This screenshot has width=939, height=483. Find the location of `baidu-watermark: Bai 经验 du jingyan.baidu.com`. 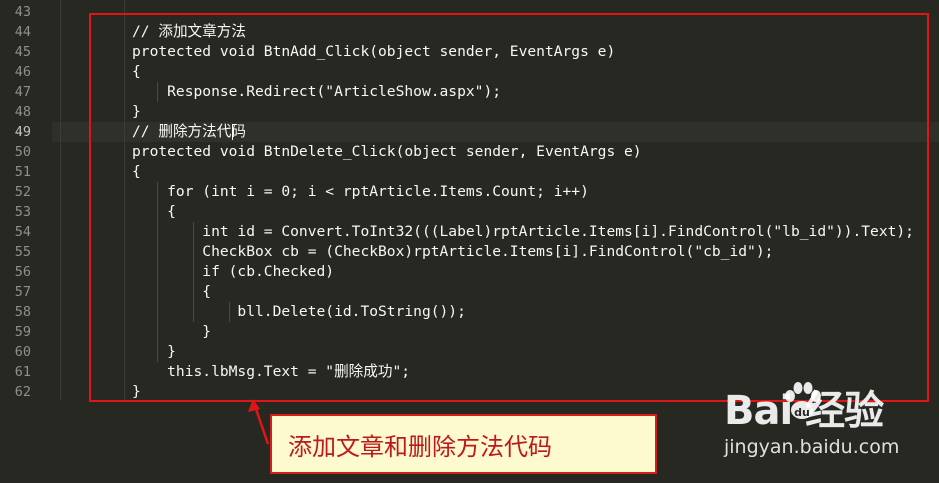

baidu-watermark: Bai 经验 du jingyan.baidu.com is located at coordinates (824, 423).